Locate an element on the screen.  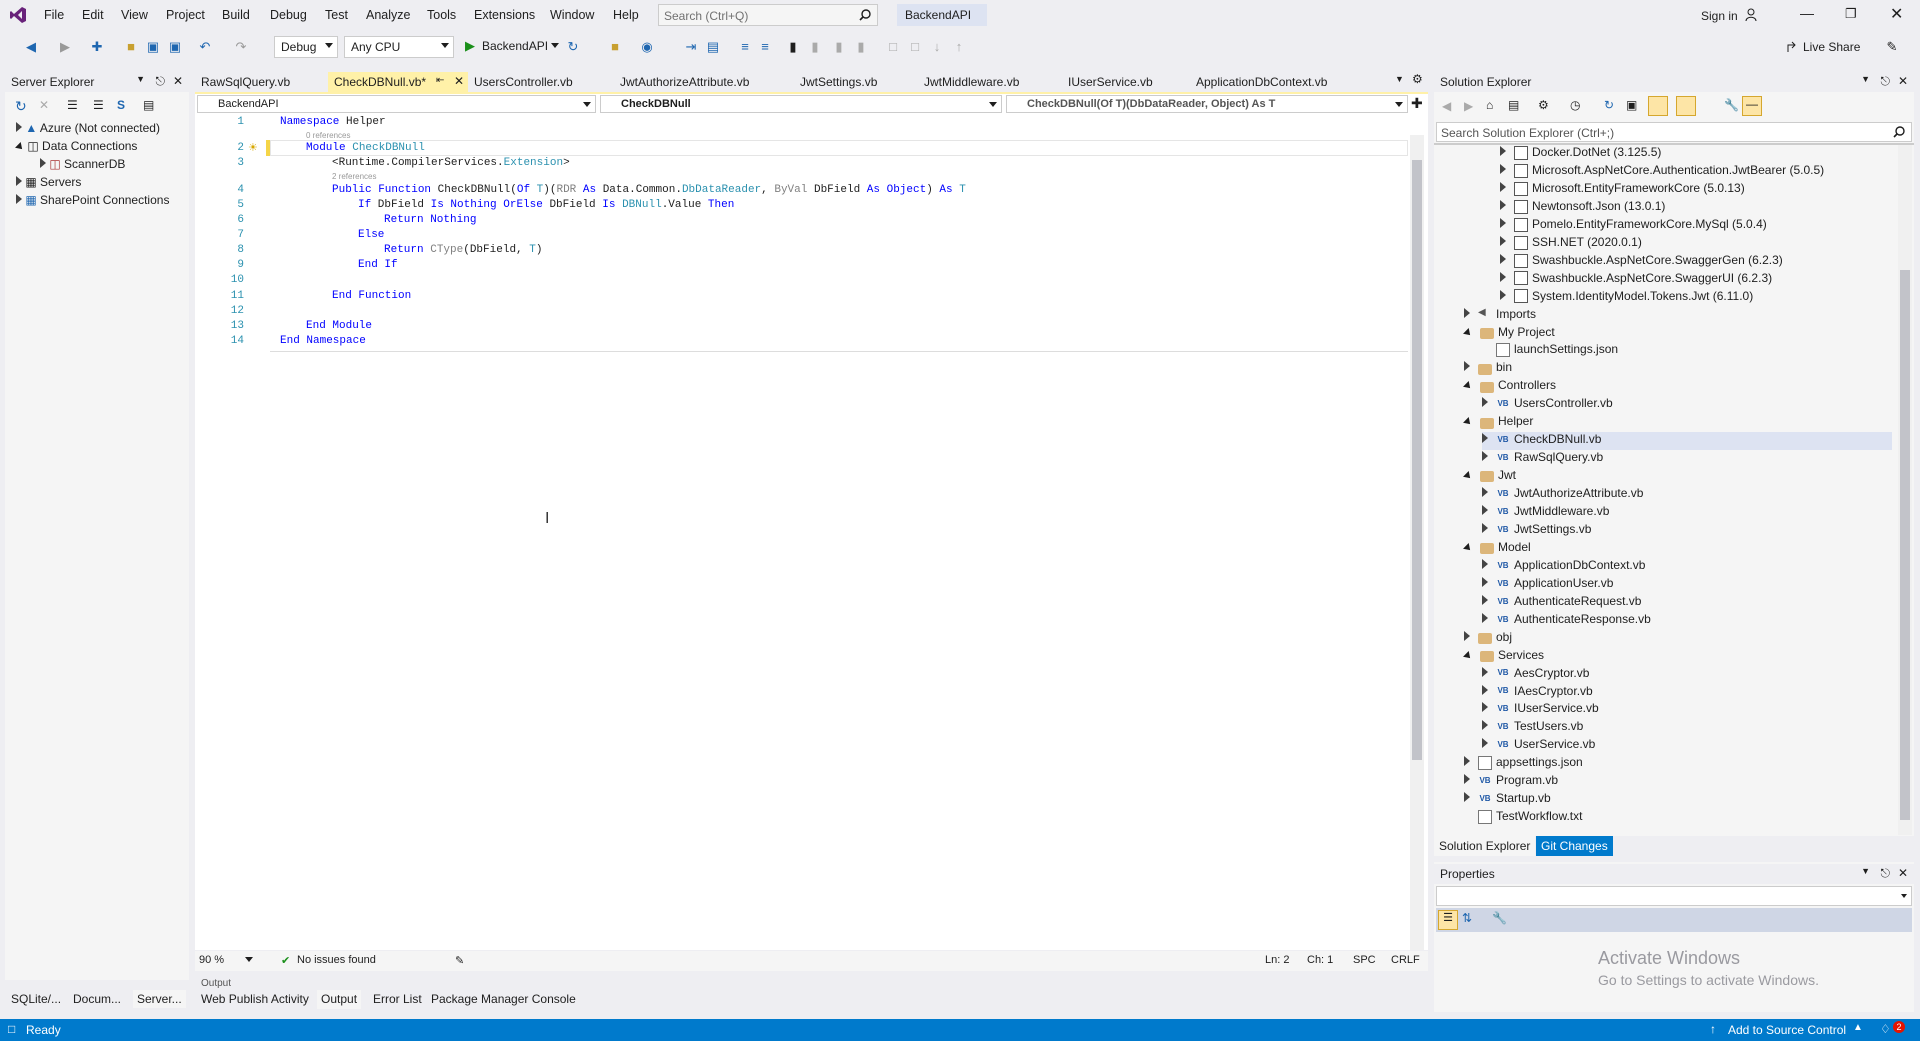
tab-checkdbnull-active: CheckDBNull.vb* ⇤ ✕ is located at coordinates (398, 82).